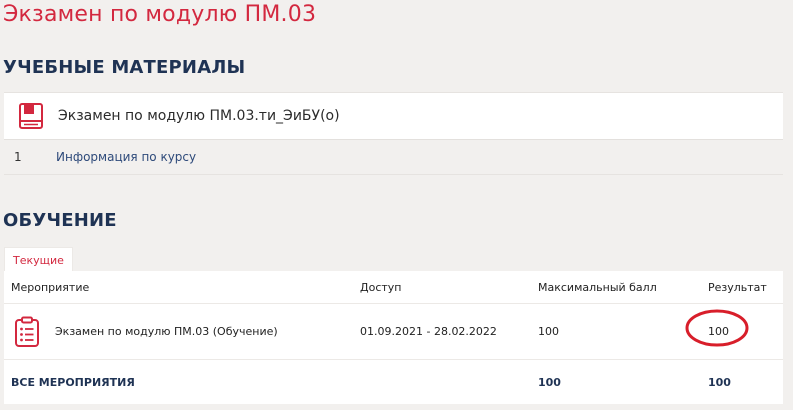  Describe the element at coordinates (548, 331) in the screenshot. I see `max-score-cell: 100` at that location.